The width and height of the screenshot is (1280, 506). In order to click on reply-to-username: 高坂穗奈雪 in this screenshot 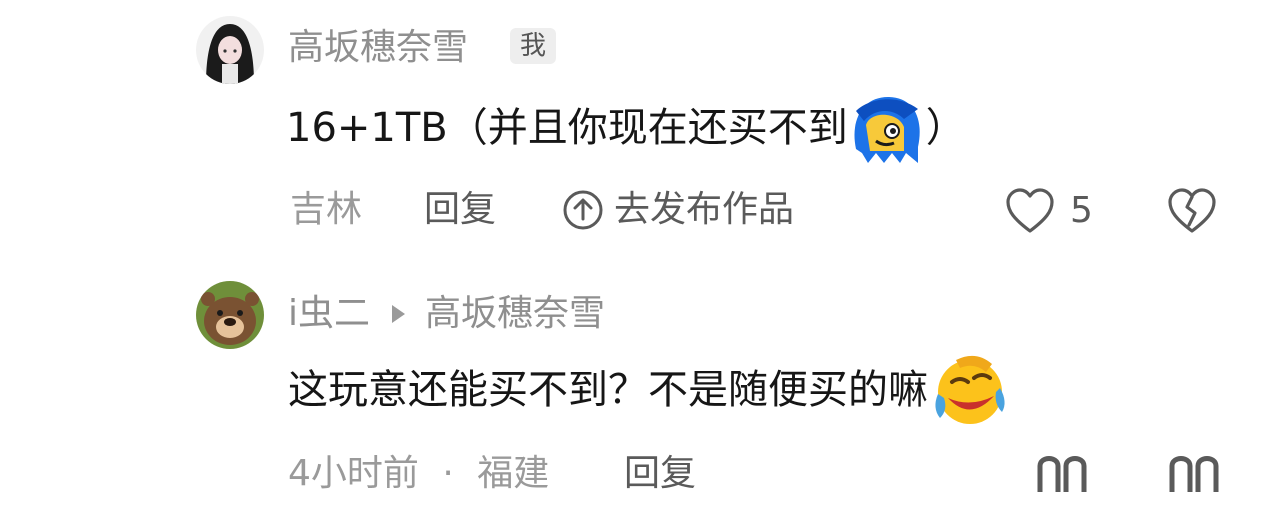, I will do `click(515, 314)`.